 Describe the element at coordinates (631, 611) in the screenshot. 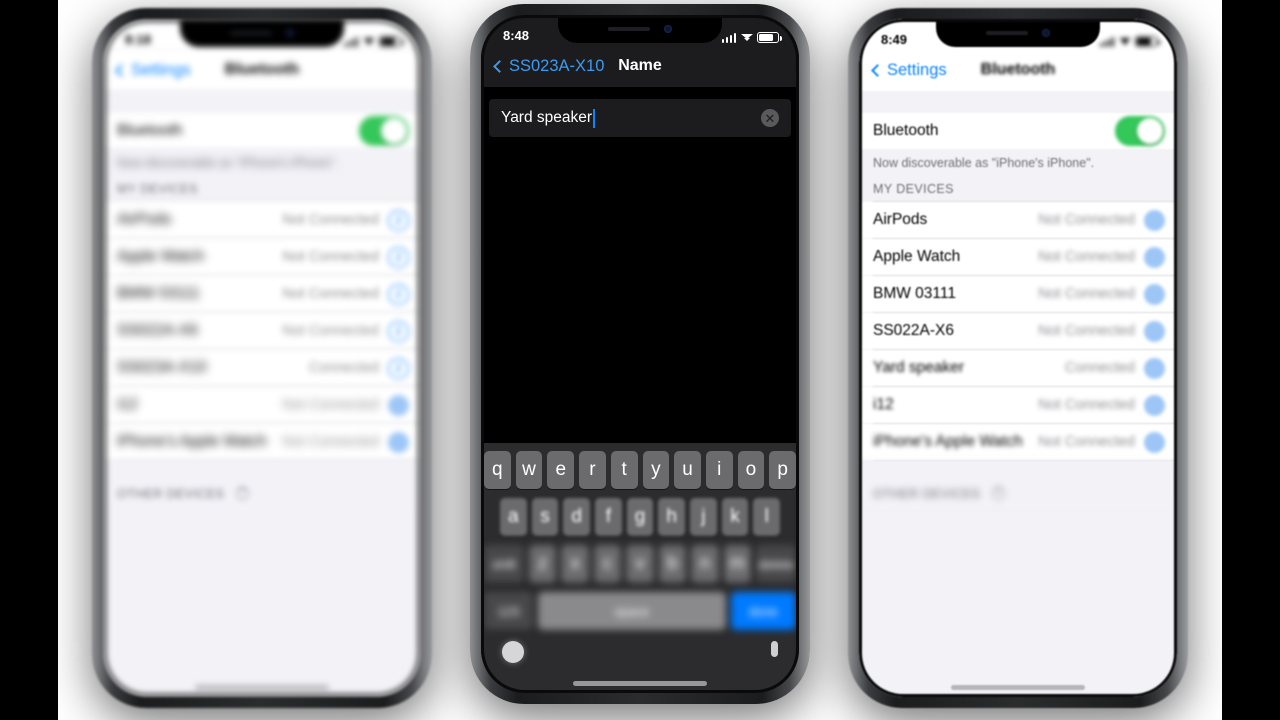

I see `key-space: space` at that location.